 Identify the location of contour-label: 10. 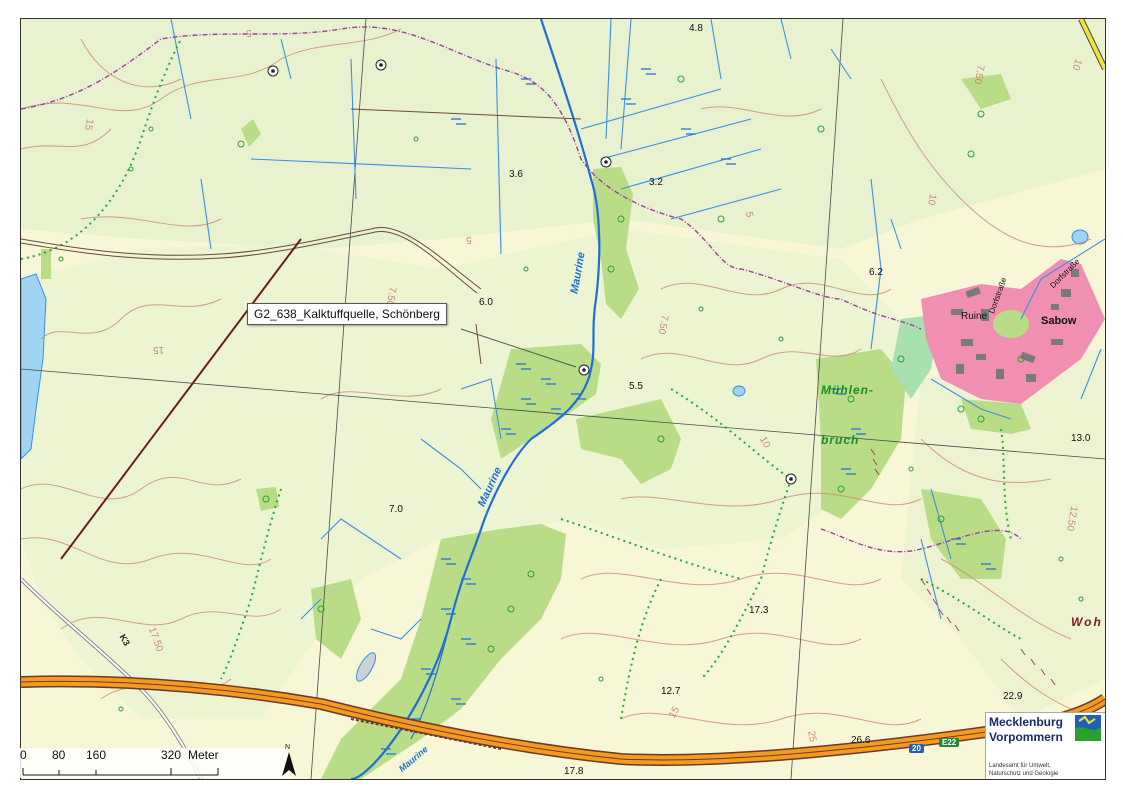
(931, 199).